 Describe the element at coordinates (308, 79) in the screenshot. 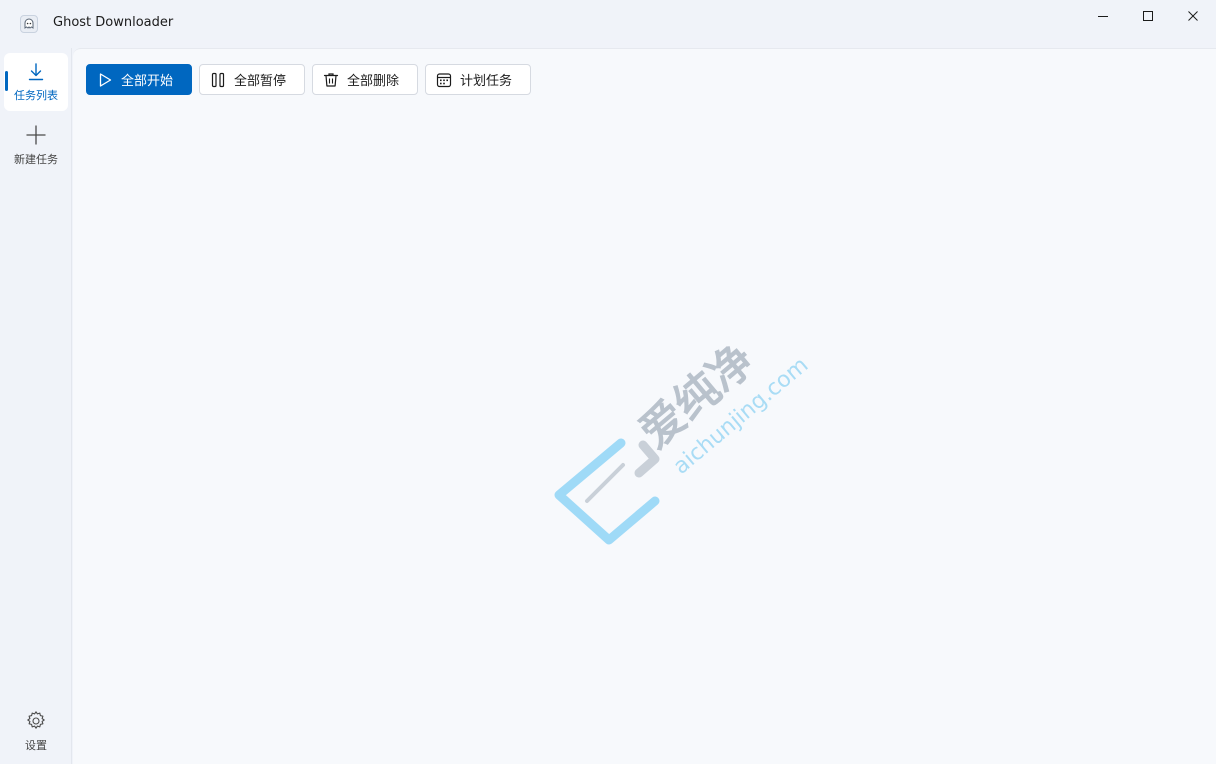

I see `toolbar: 全部开始 全部暂停 全部删除 计划任务` at that location.